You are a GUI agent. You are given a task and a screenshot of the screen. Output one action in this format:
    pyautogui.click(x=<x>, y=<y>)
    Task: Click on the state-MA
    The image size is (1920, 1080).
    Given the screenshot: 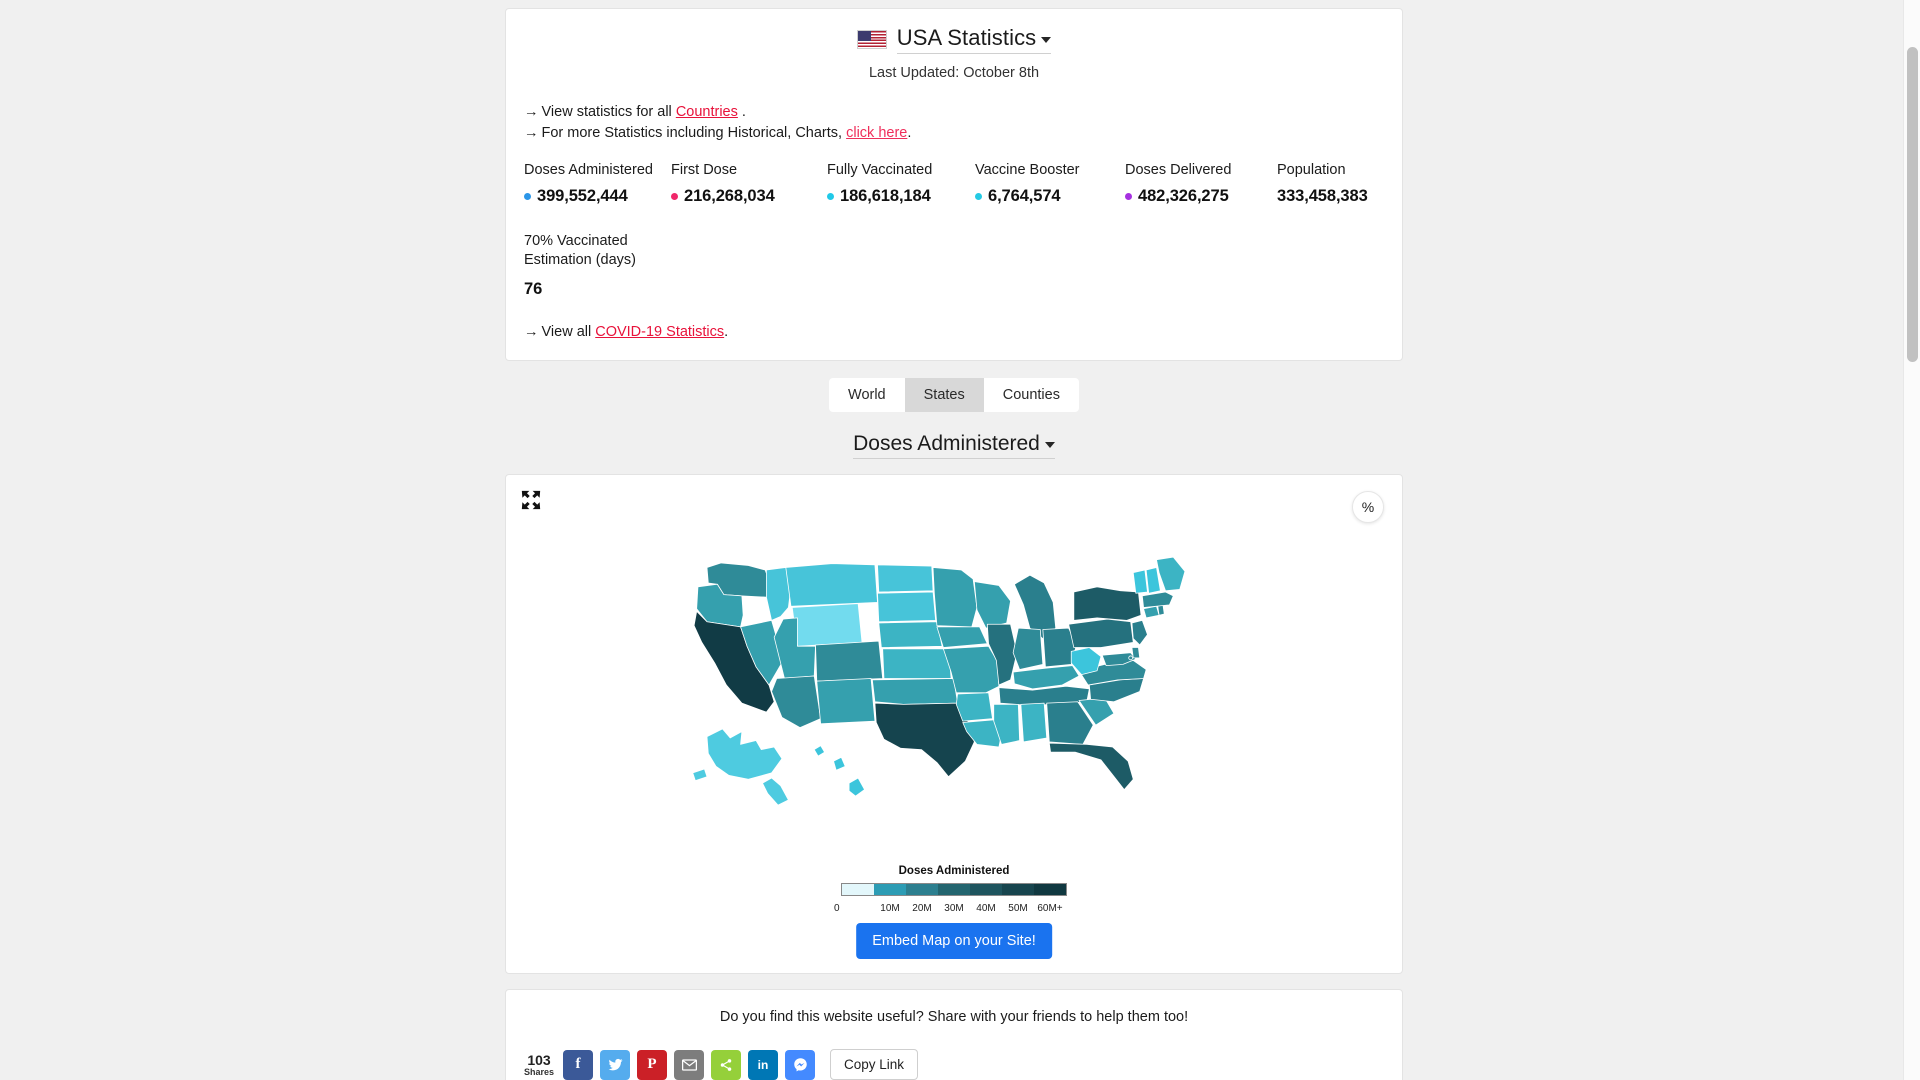 What is the action you would take?
    pyautogui.click(x=1157, y=599)
    